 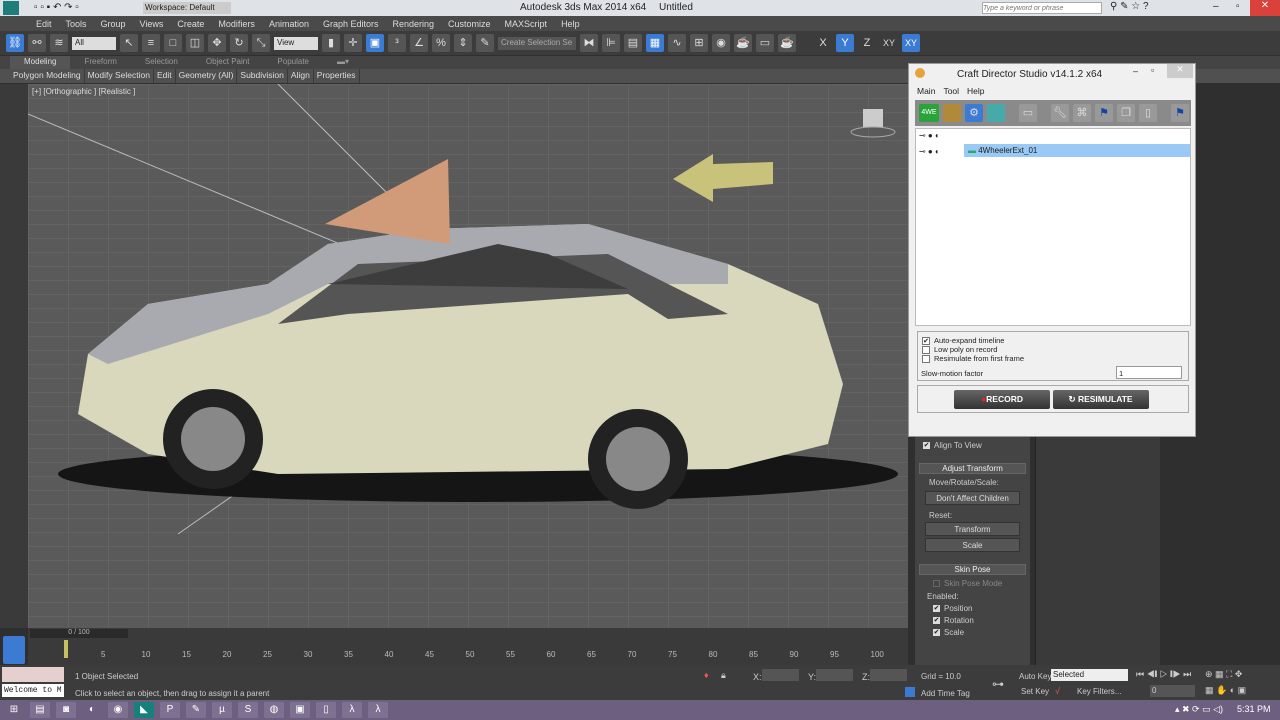 What do you see at coordinates (1265, 8) in the screenshot?
I see `close-button: ✕` at bounding box center [1265, 8].